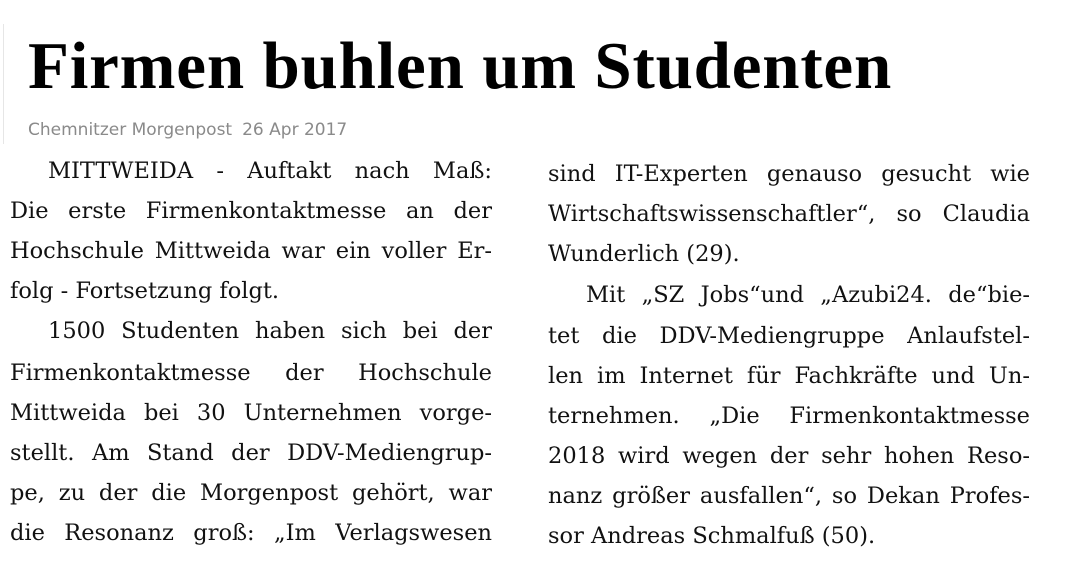  What do you see at coordinates (808, 295) in the screenshot?
I see `text-line: Mit „SZ Jobs“und „Azubi24. de“bie-` at bounding box center [808, 295].